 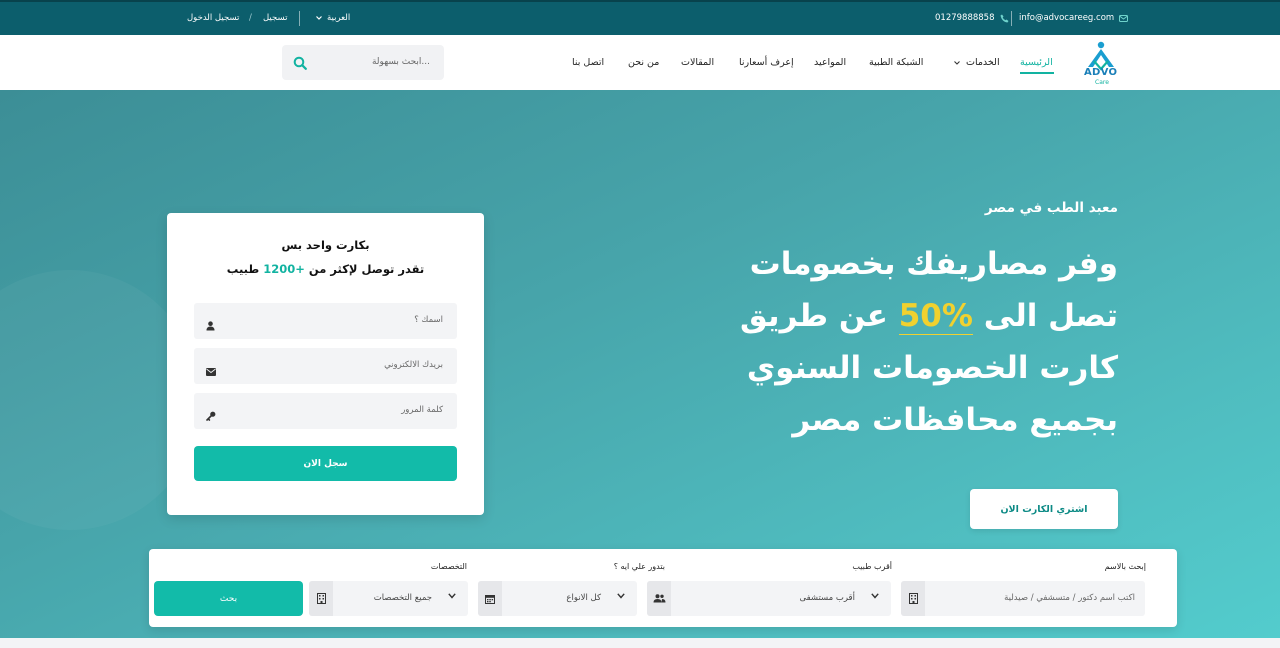 I want to click on advocare-logo: ADVO Care, so click(x=1101, y=63).